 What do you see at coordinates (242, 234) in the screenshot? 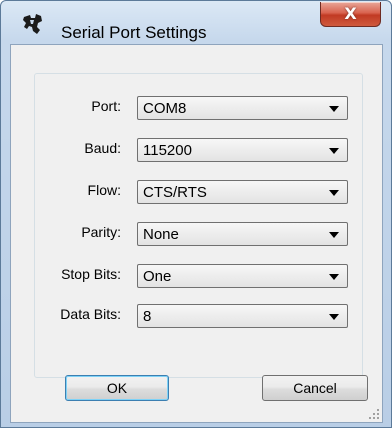
I see `parity-select: None` at bounding box center [242, 234].